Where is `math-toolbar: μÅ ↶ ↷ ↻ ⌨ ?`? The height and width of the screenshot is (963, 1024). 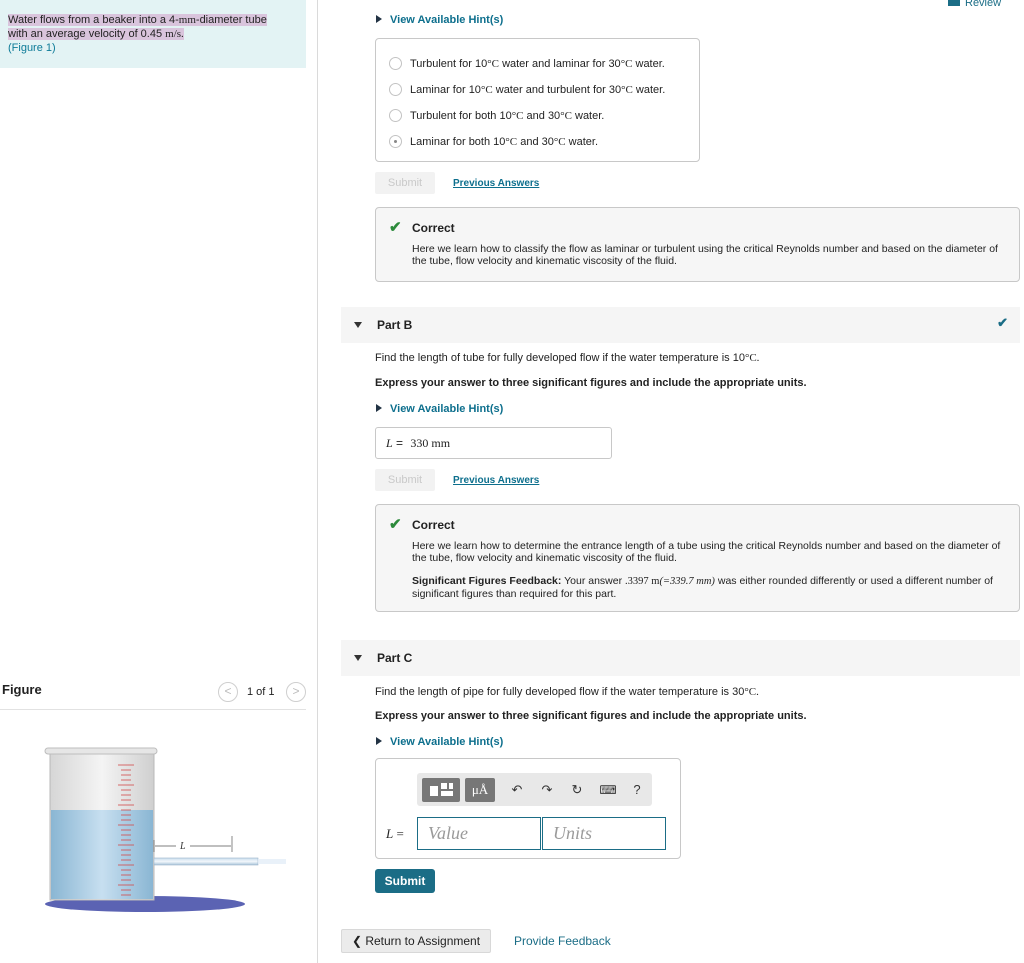
math-toolbar: μÅ ↶ ↷ ↻ ⌨ ? is located at coordinates (534, 789).